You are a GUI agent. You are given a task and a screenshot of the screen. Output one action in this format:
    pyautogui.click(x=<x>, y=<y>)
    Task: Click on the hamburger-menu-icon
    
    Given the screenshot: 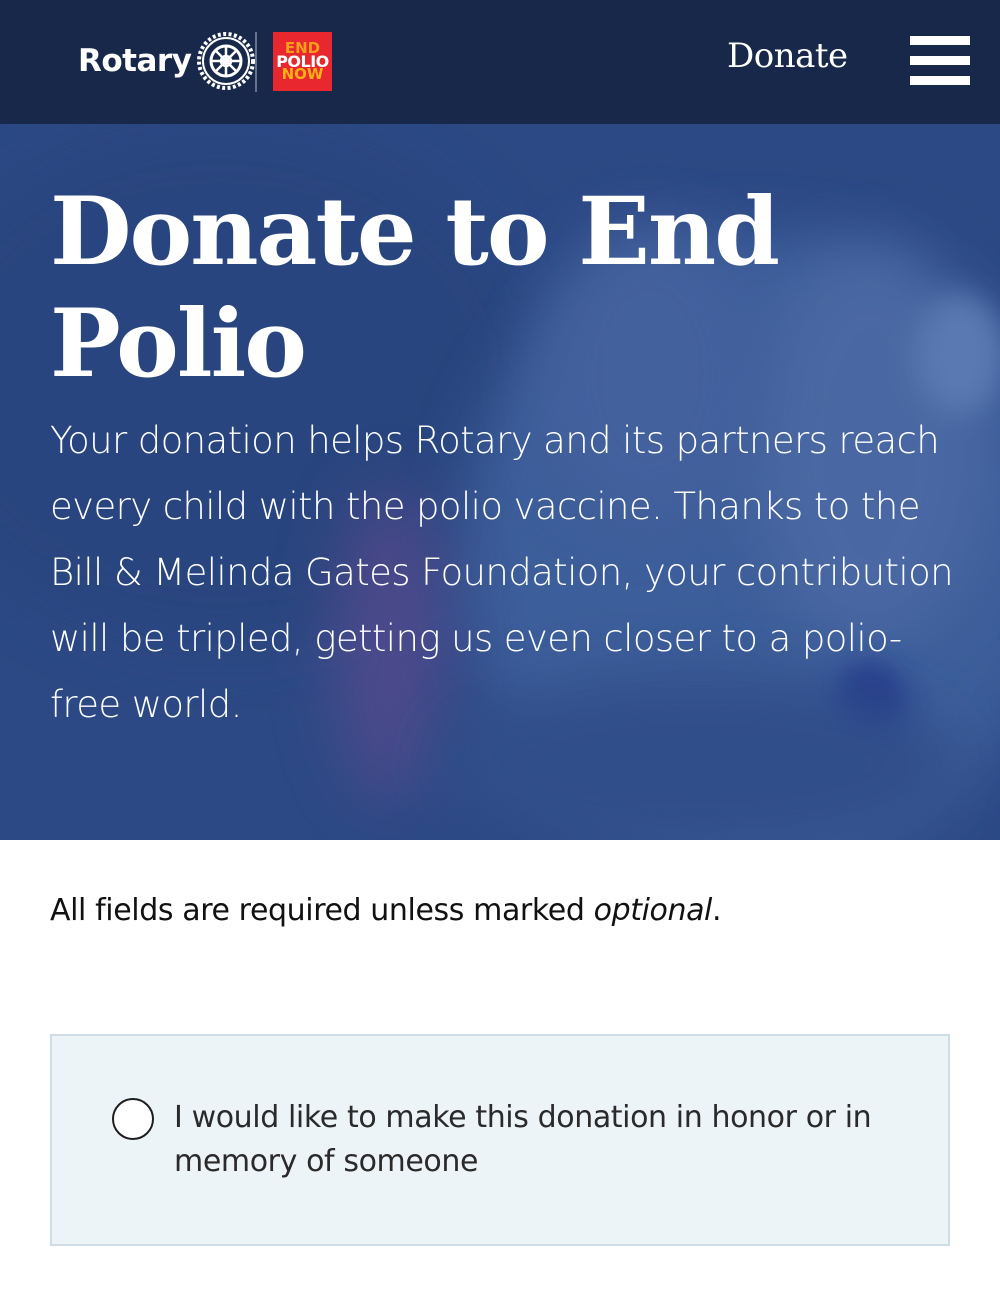 What is the action you would take?
    pyautogui.click(x=939, y=61)
    